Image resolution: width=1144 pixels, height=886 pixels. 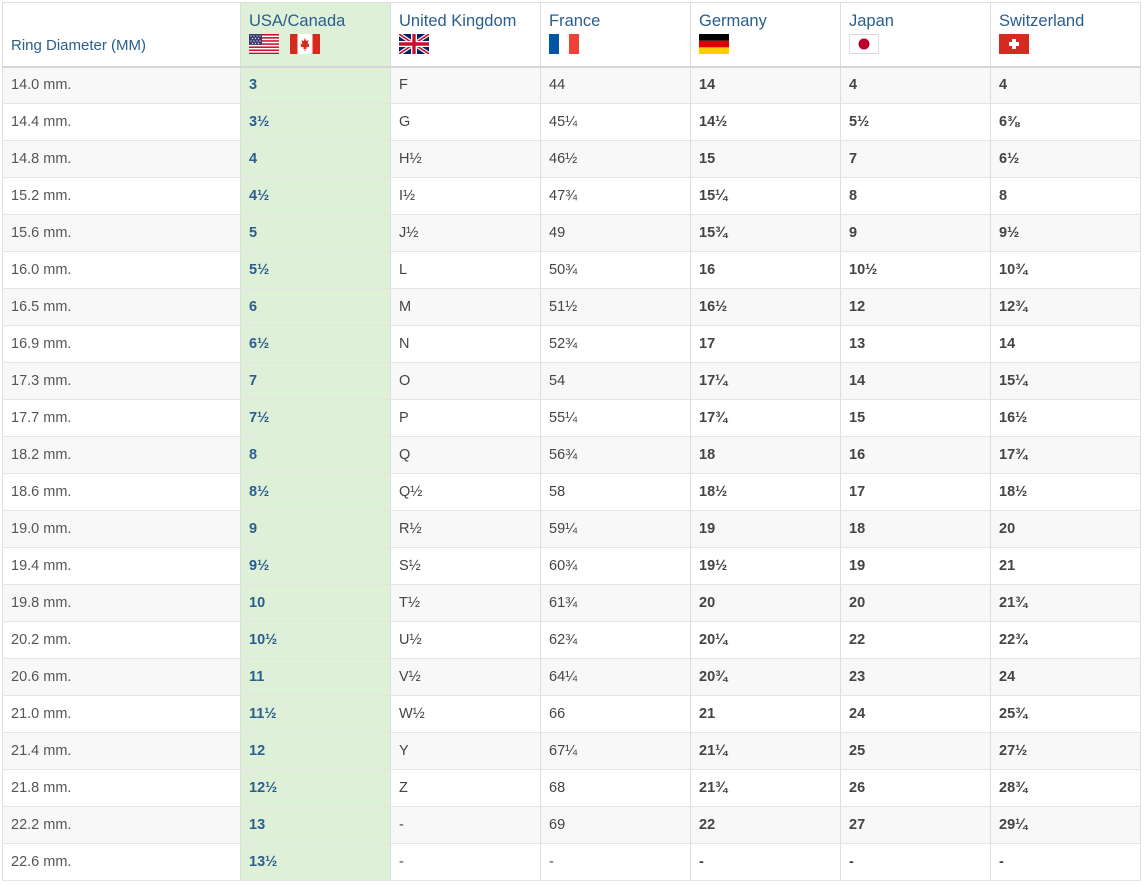 I want to click on header-switzerland-label: Switzerland, so click(x=1042, y=21).